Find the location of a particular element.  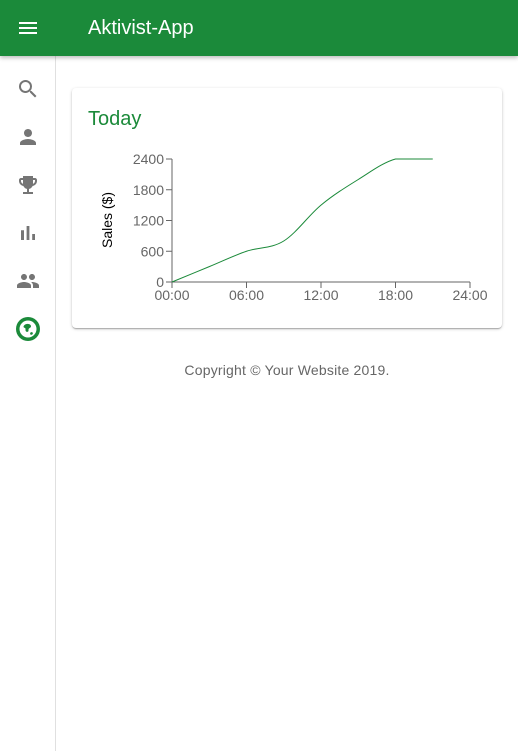

person-icon is located at coordinates (27, 137).